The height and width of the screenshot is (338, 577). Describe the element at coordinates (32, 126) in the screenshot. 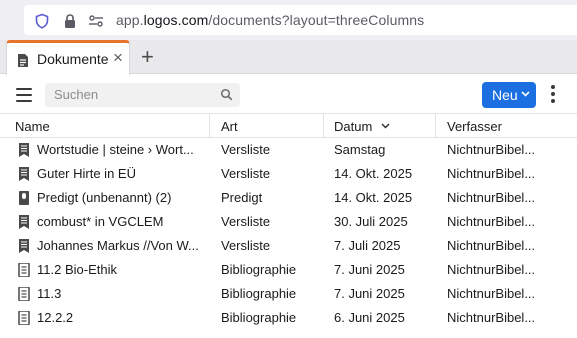

I see `column-header-name: Name` at that location.